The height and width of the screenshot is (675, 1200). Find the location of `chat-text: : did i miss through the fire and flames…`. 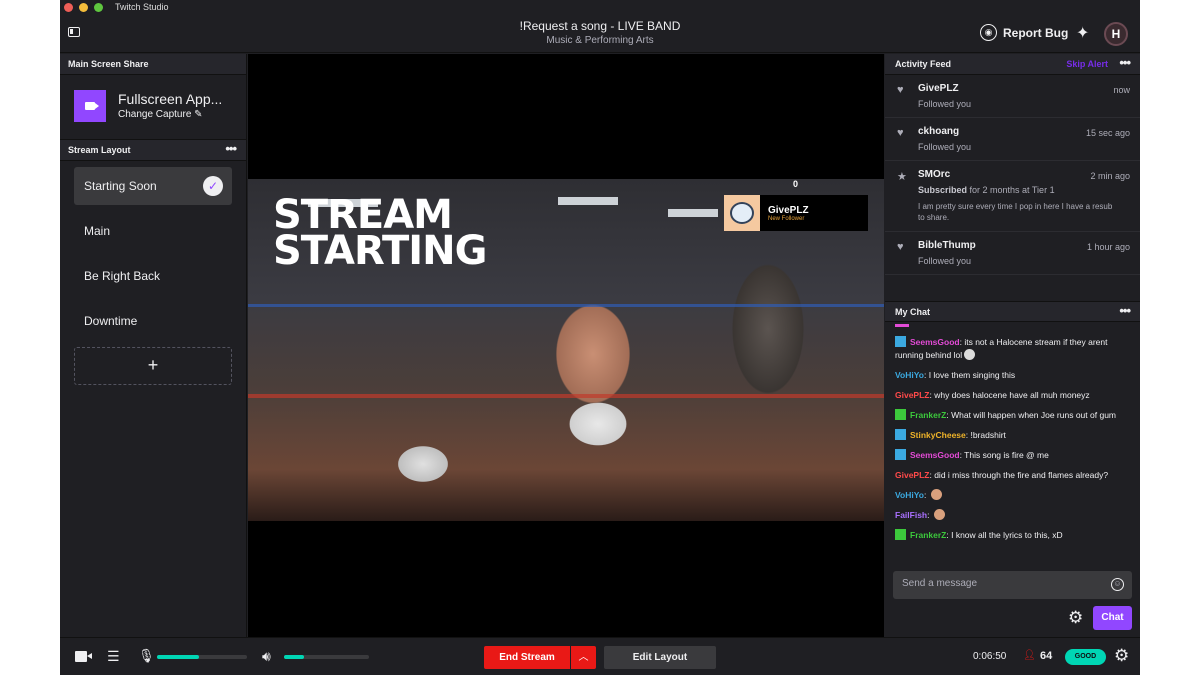

chat-text: : did i miss through the fire and flames… is located at coordinates (1019, 475).